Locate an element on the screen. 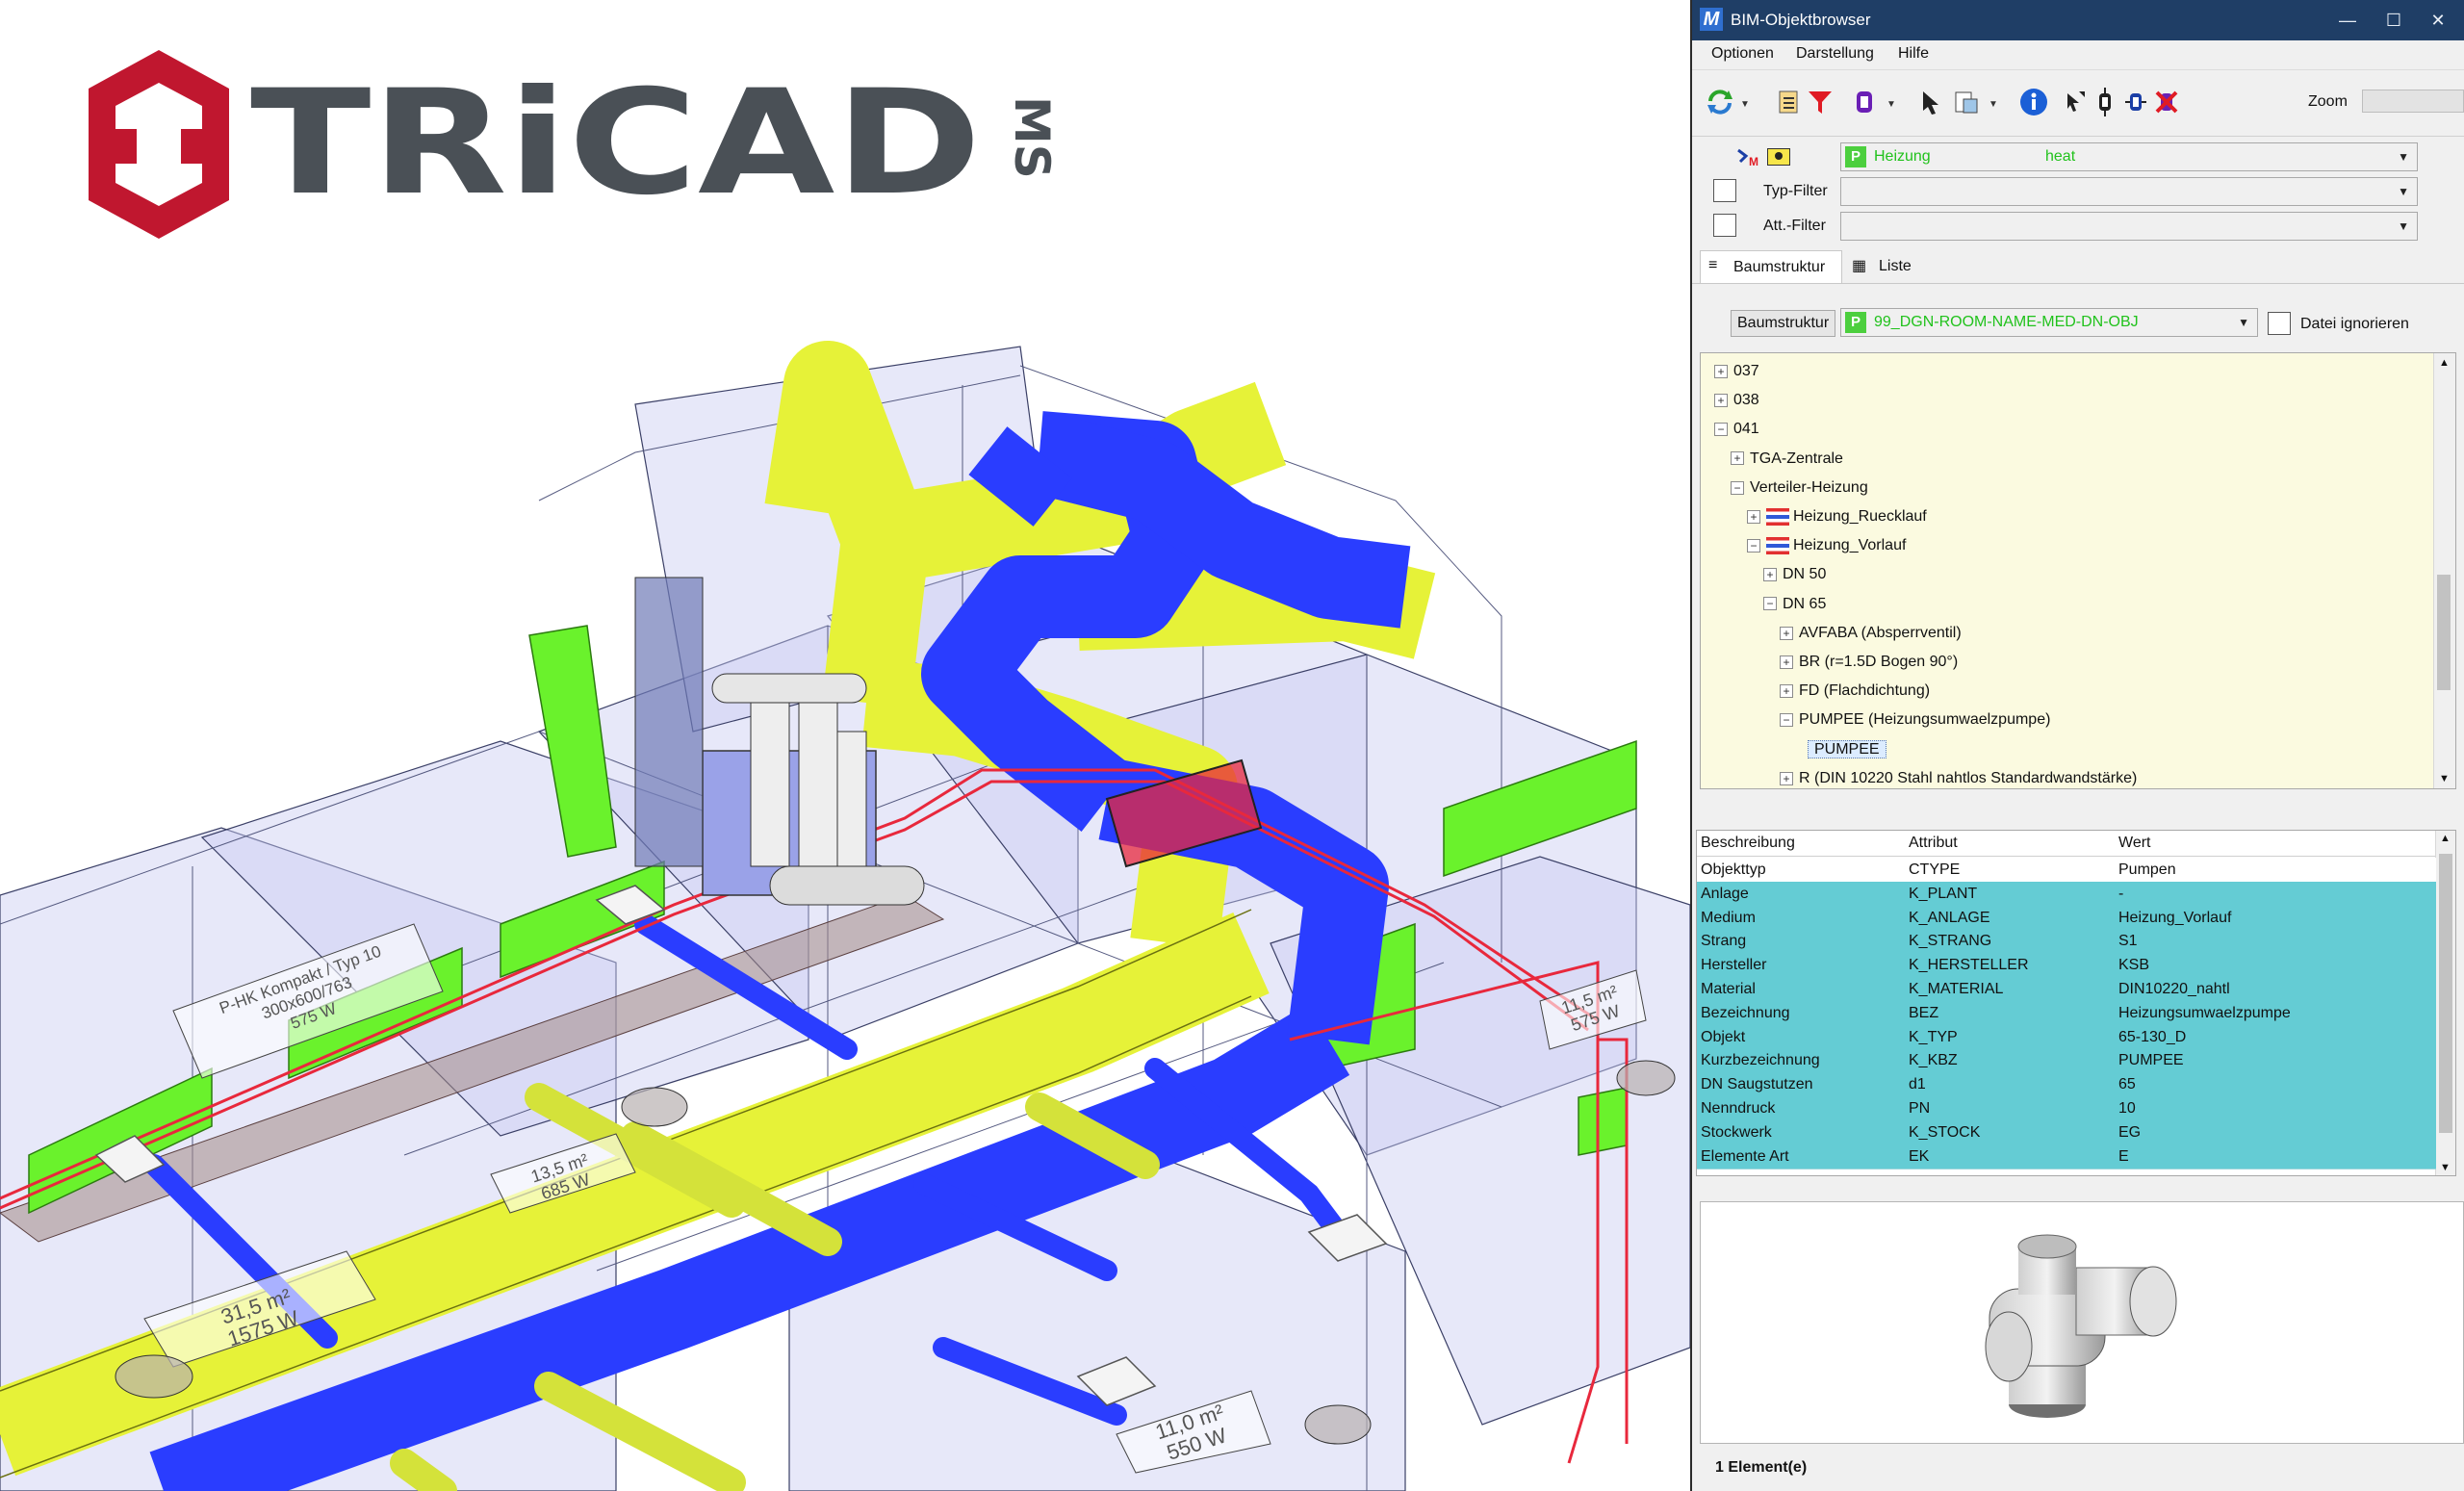 This screenshot has height=1491, width=2464. menu-view: Darstellung is located at coordinates (1835, 54).